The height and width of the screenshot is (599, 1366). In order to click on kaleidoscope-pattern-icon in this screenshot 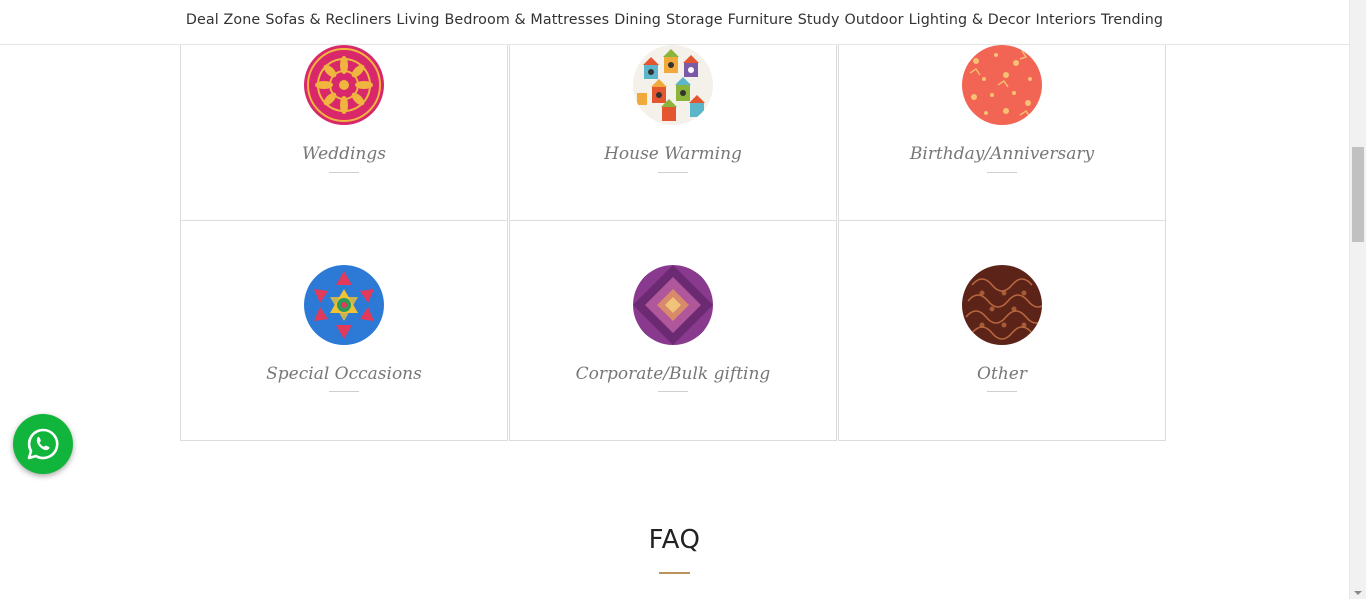, I will do `click(344, 305)`.